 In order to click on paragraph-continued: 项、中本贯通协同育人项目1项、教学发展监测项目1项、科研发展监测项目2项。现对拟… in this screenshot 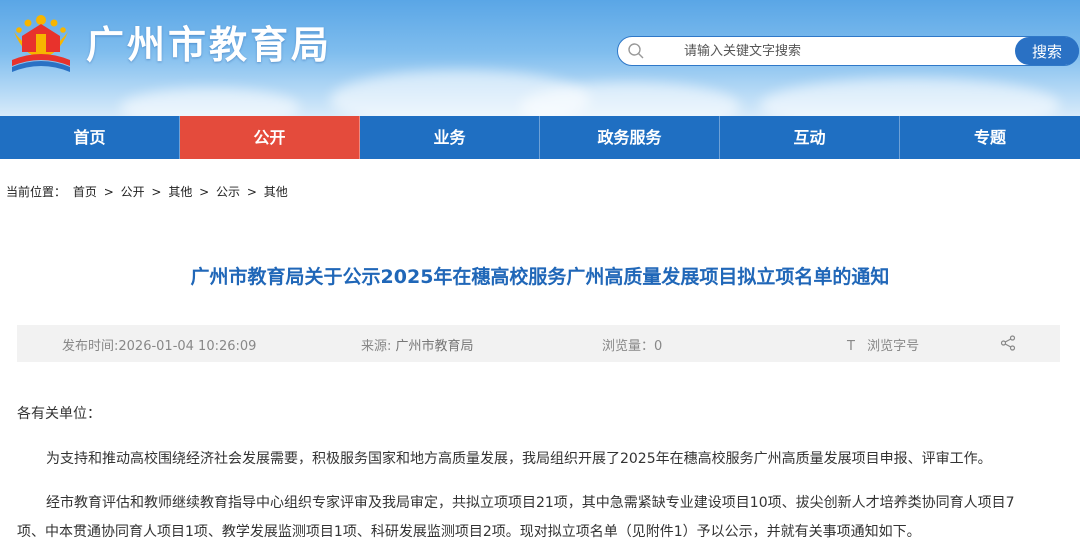, I will do `click(469, 532)`.